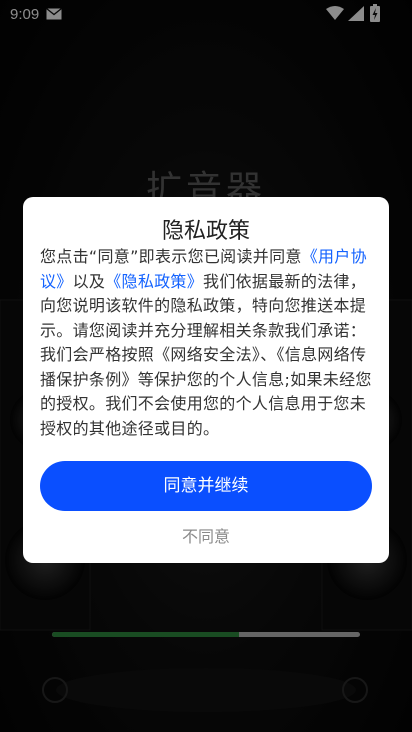  Describe the element at coordinates (89, 281) in the screenshot. I see `body-text-part2: 以及` at that location.